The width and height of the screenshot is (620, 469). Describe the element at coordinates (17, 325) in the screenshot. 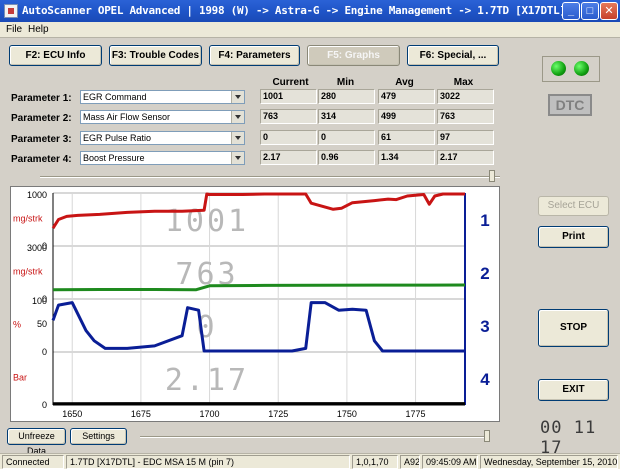

I see `unit-label: %` at that location.